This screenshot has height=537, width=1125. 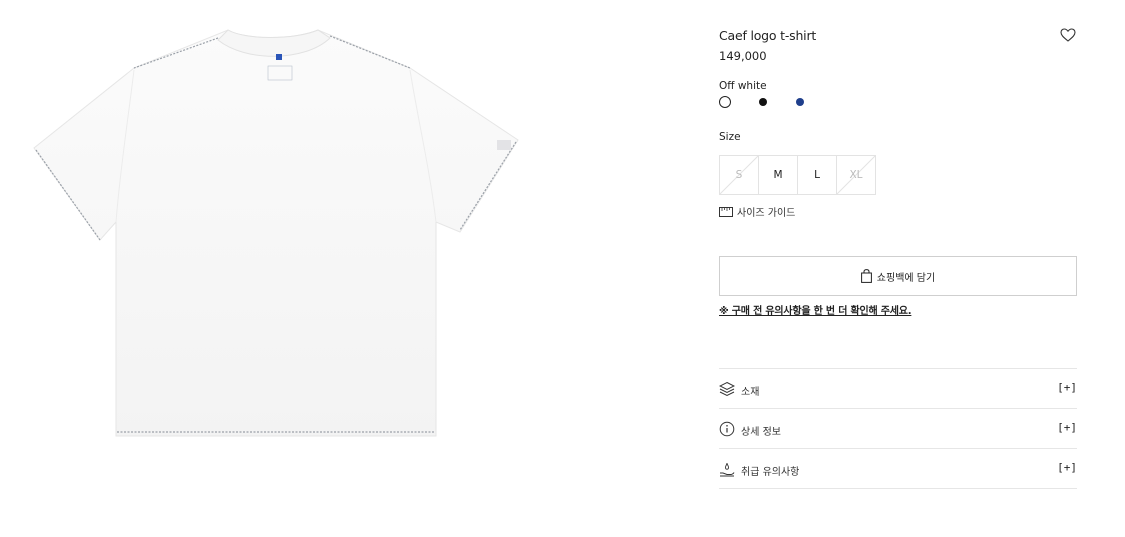 I want to click on size-label: M, so click(x=778, y=175).